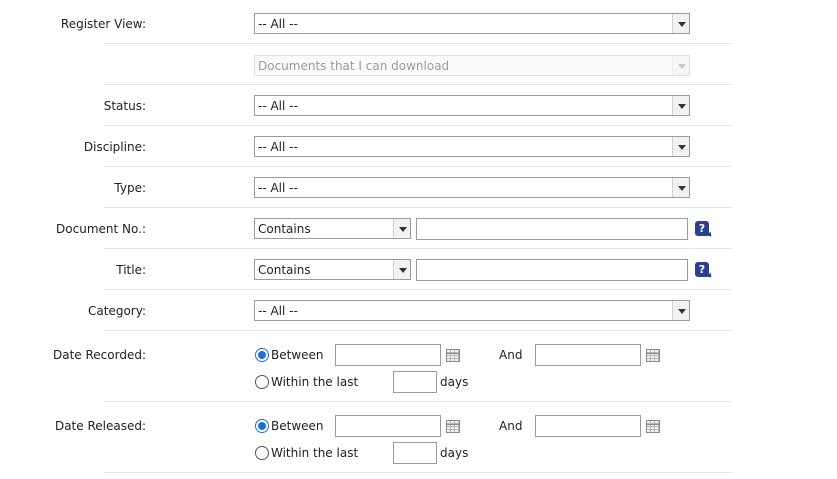 This screenshot has height=479, width=837. I want to click on status-row: Status: -- All --, so click(418, 105).